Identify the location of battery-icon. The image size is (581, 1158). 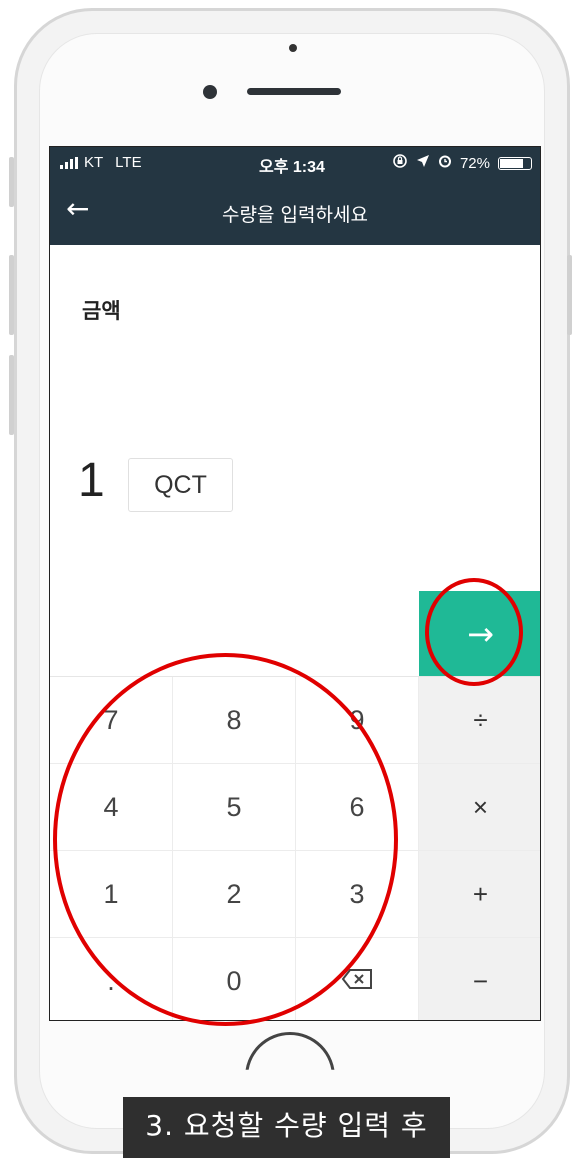
(515, 163).